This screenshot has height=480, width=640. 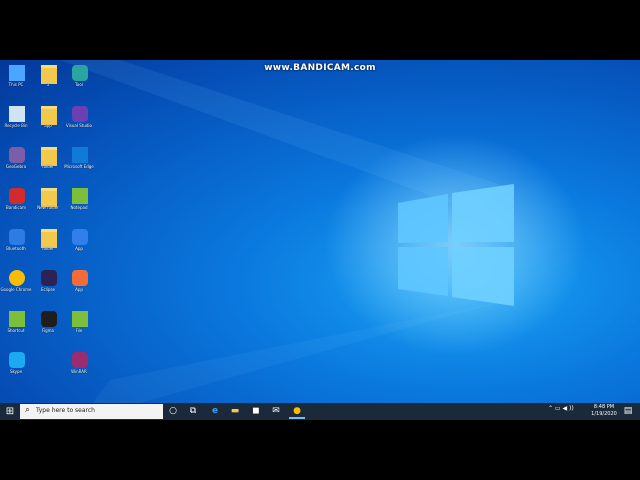 I want to click on desktop-icon-label: Google Chrome, so click(x=16, y=289).